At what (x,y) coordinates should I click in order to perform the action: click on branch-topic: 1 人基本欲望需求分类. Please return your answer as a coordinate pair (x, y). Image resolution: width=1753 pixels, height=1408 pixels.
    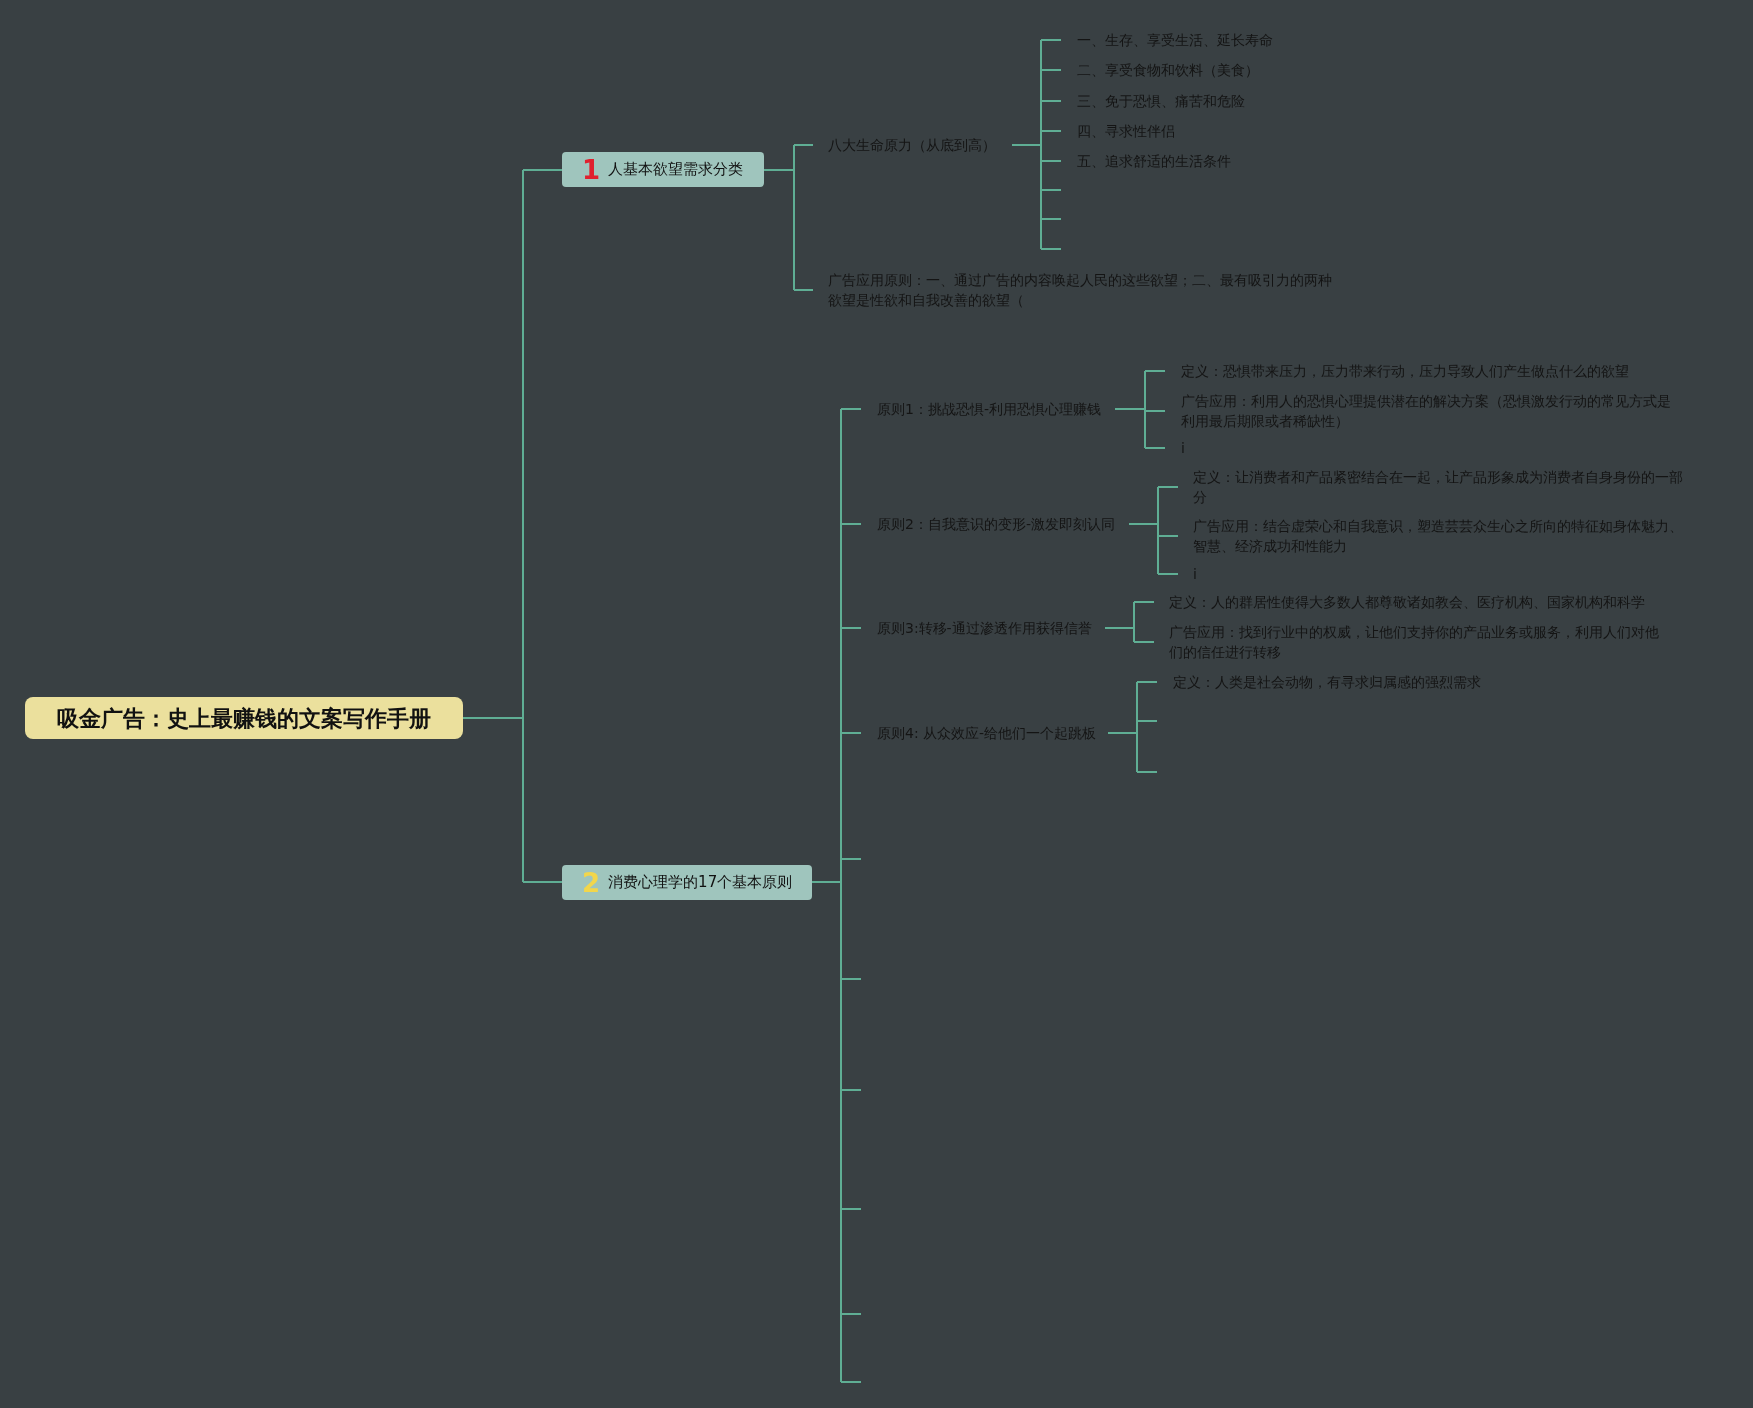
    Looking at the image, I should click on (663, 169).